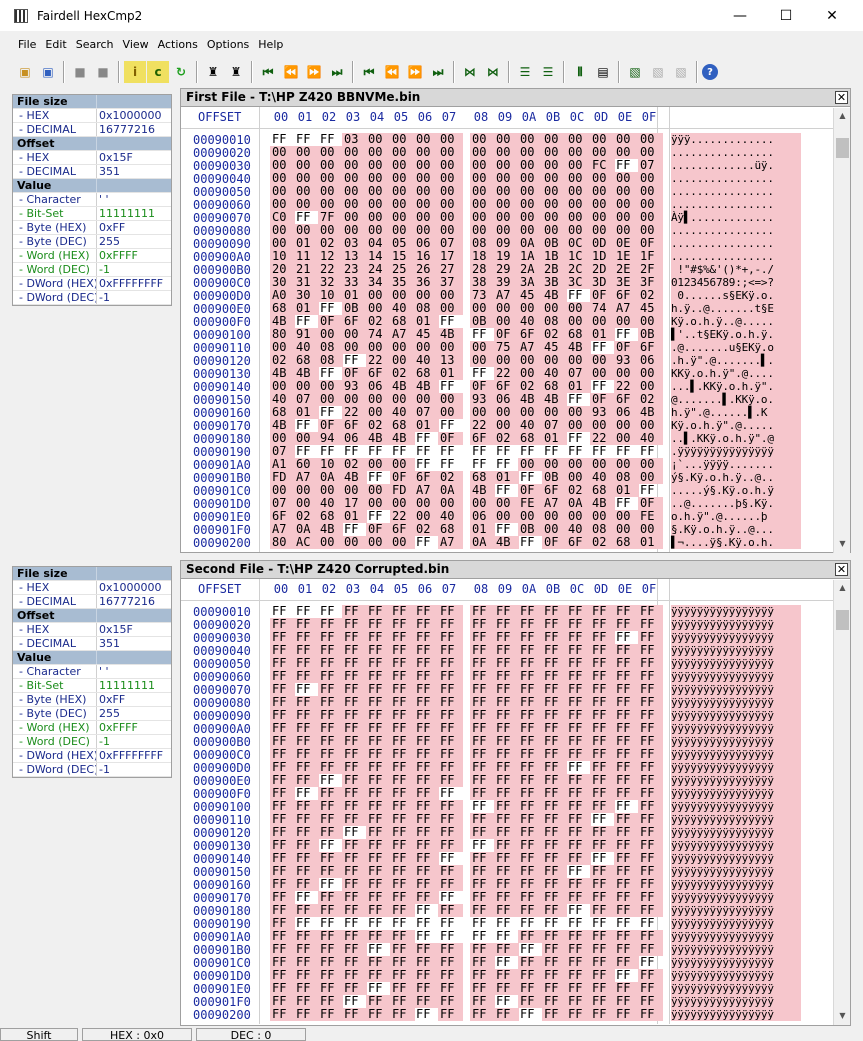 Image resolution: width=863 pixels, height=1041 pixels. What do you see at coordinates (580, 72) in the screenshot?
I see `columns-icon: ⫴` at bounding box center [580, 72].